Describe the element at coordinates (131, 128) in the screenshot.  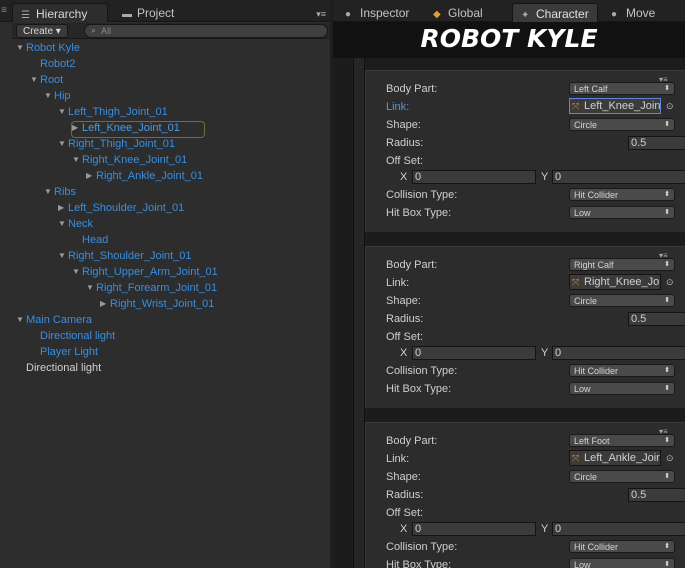
I see `tree-node-label: Left_Knee_Joint_01` at that location.